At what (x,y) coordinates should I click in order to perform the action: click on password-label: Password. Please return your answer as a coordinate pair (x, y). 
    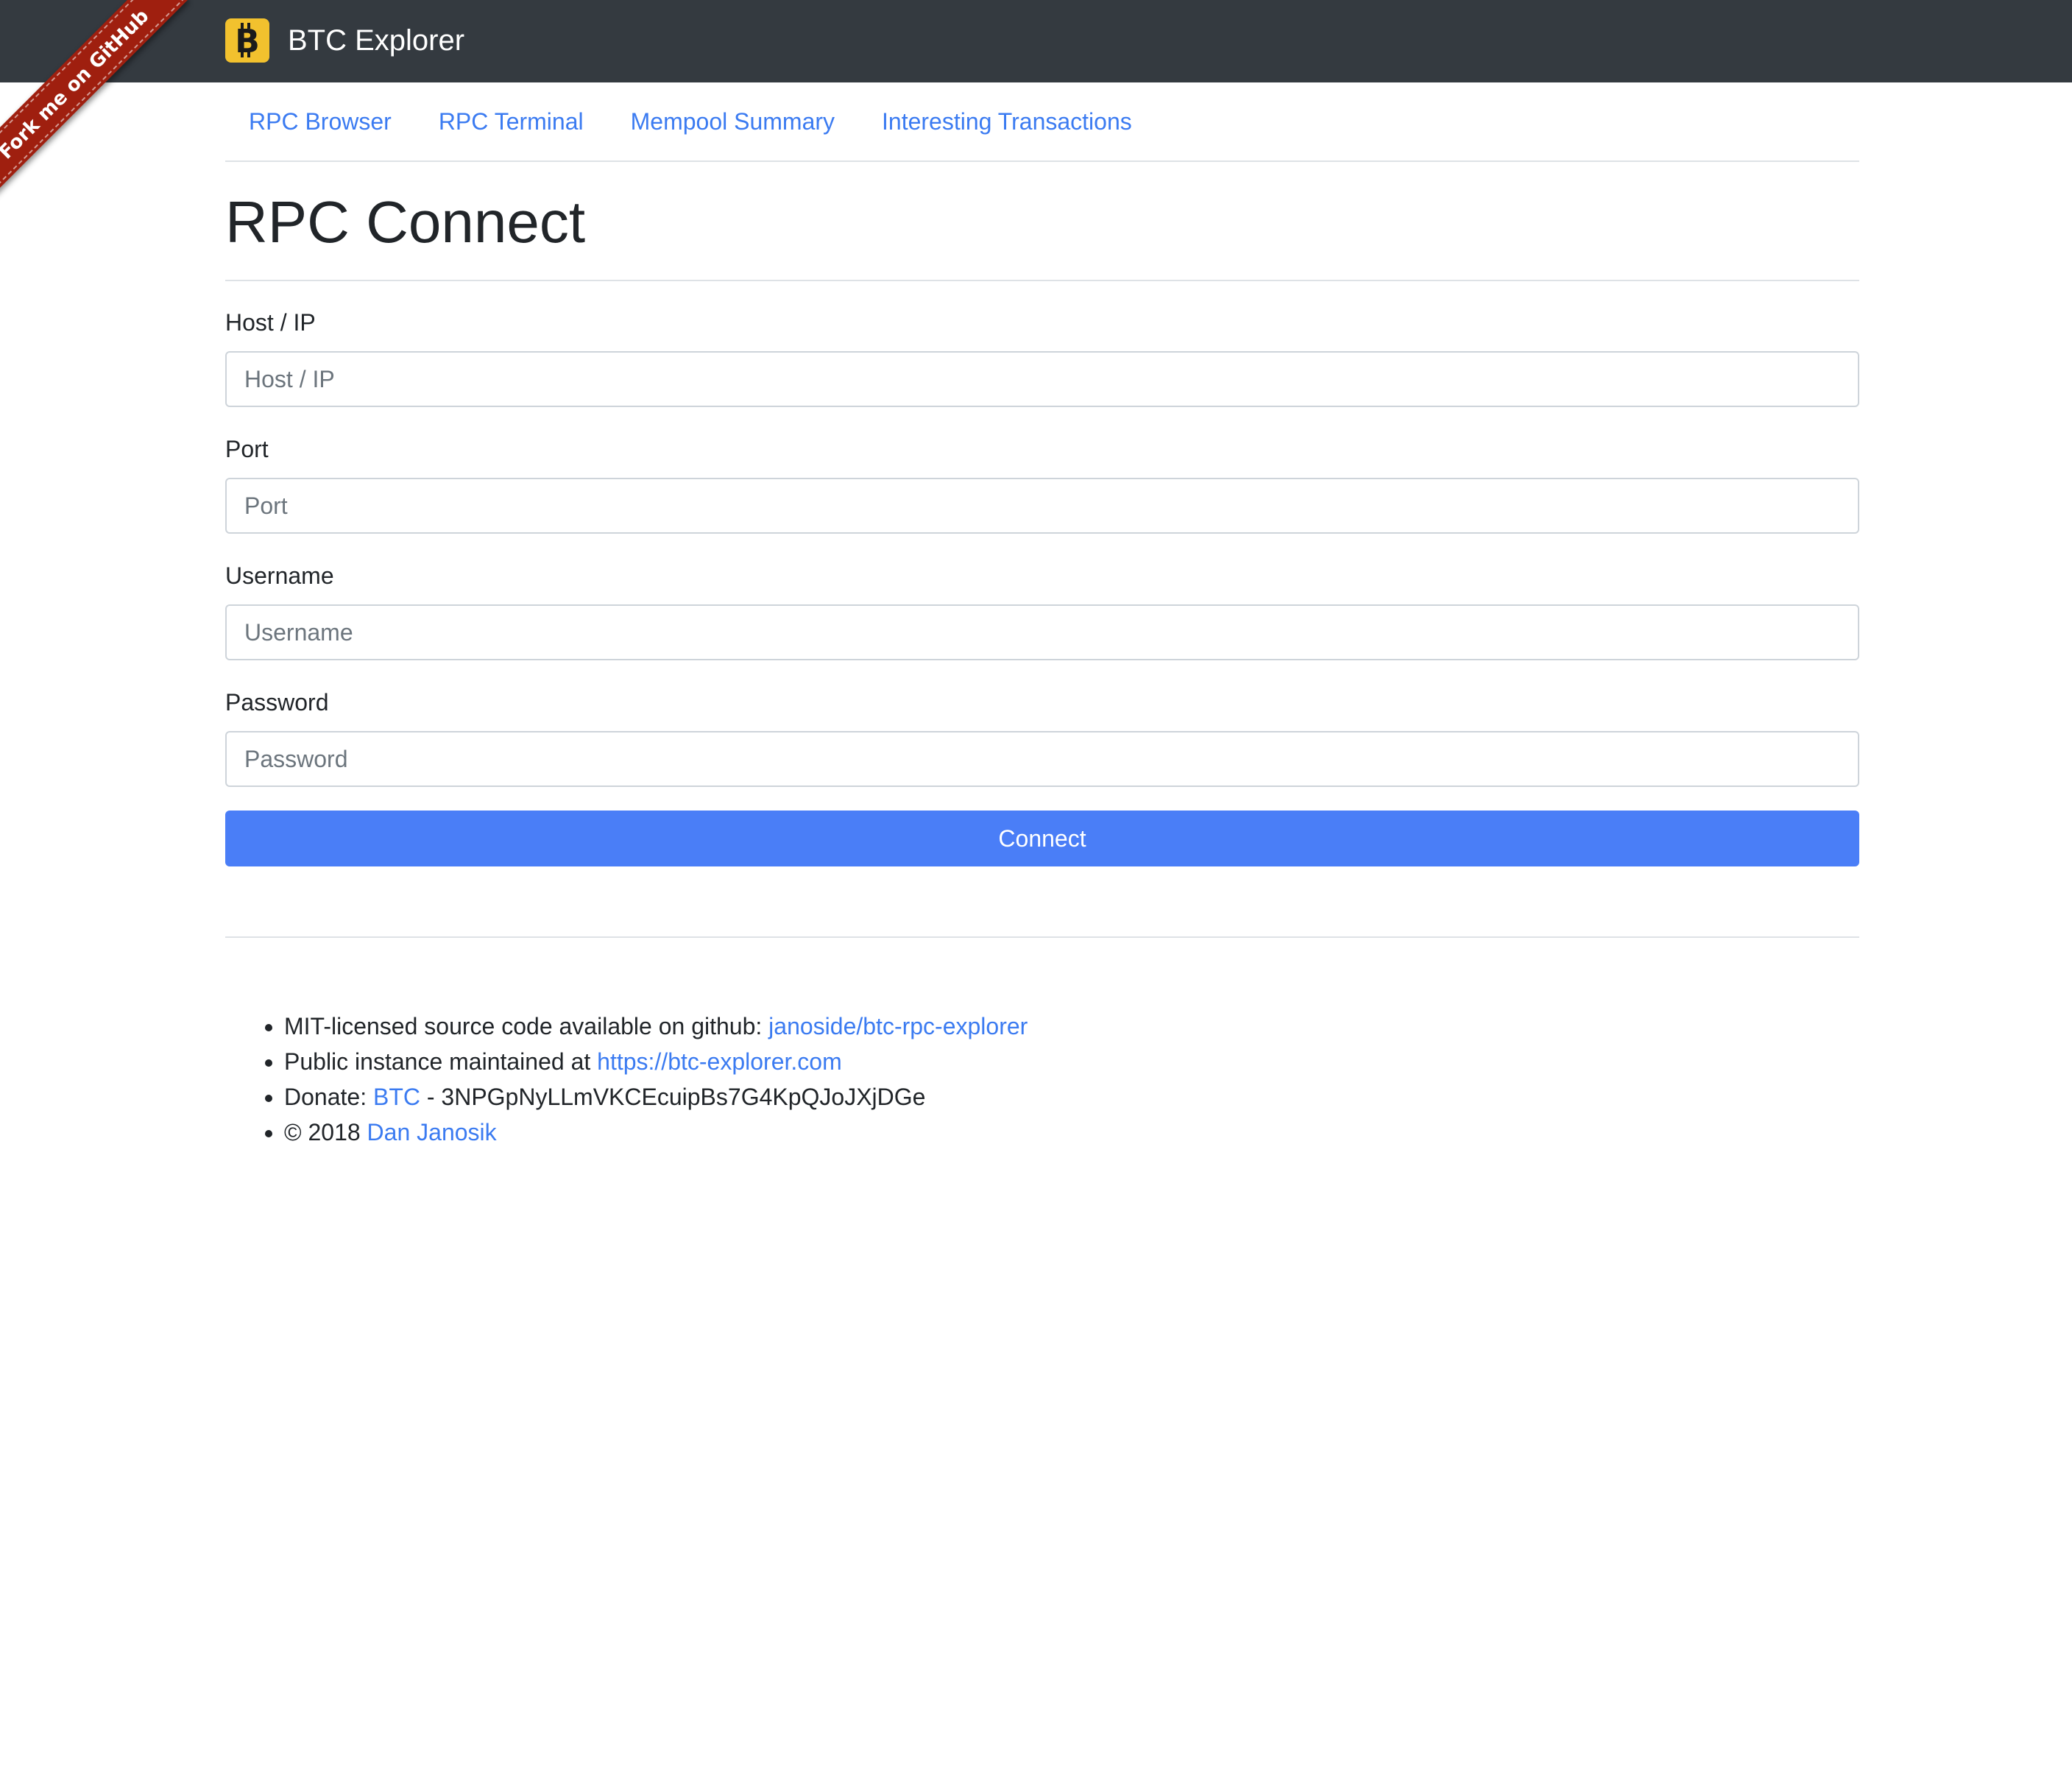
    Looking at the image, I should click on (277, 702).